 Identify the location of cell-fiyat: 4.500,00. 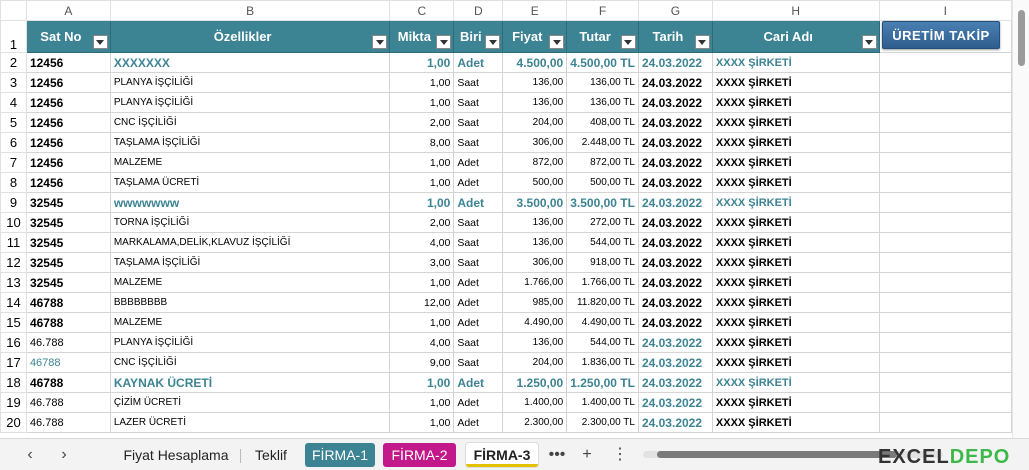
(535, 62).